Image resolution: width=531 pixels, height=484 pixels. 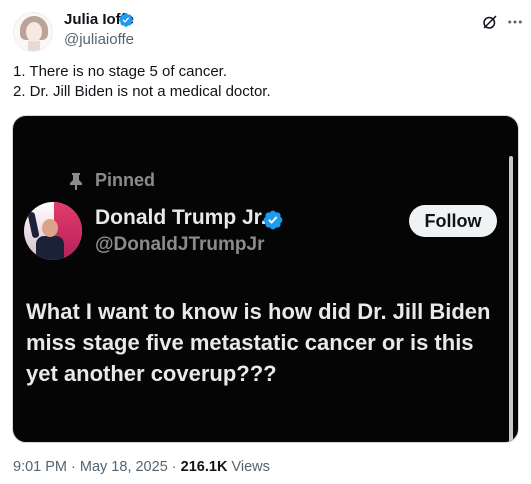 What do you see at coordinates (180, 244) in the screenshot?
I see `embedded-author-handle: @DonaldJTrumpJr` at bounding box center [180, 244].